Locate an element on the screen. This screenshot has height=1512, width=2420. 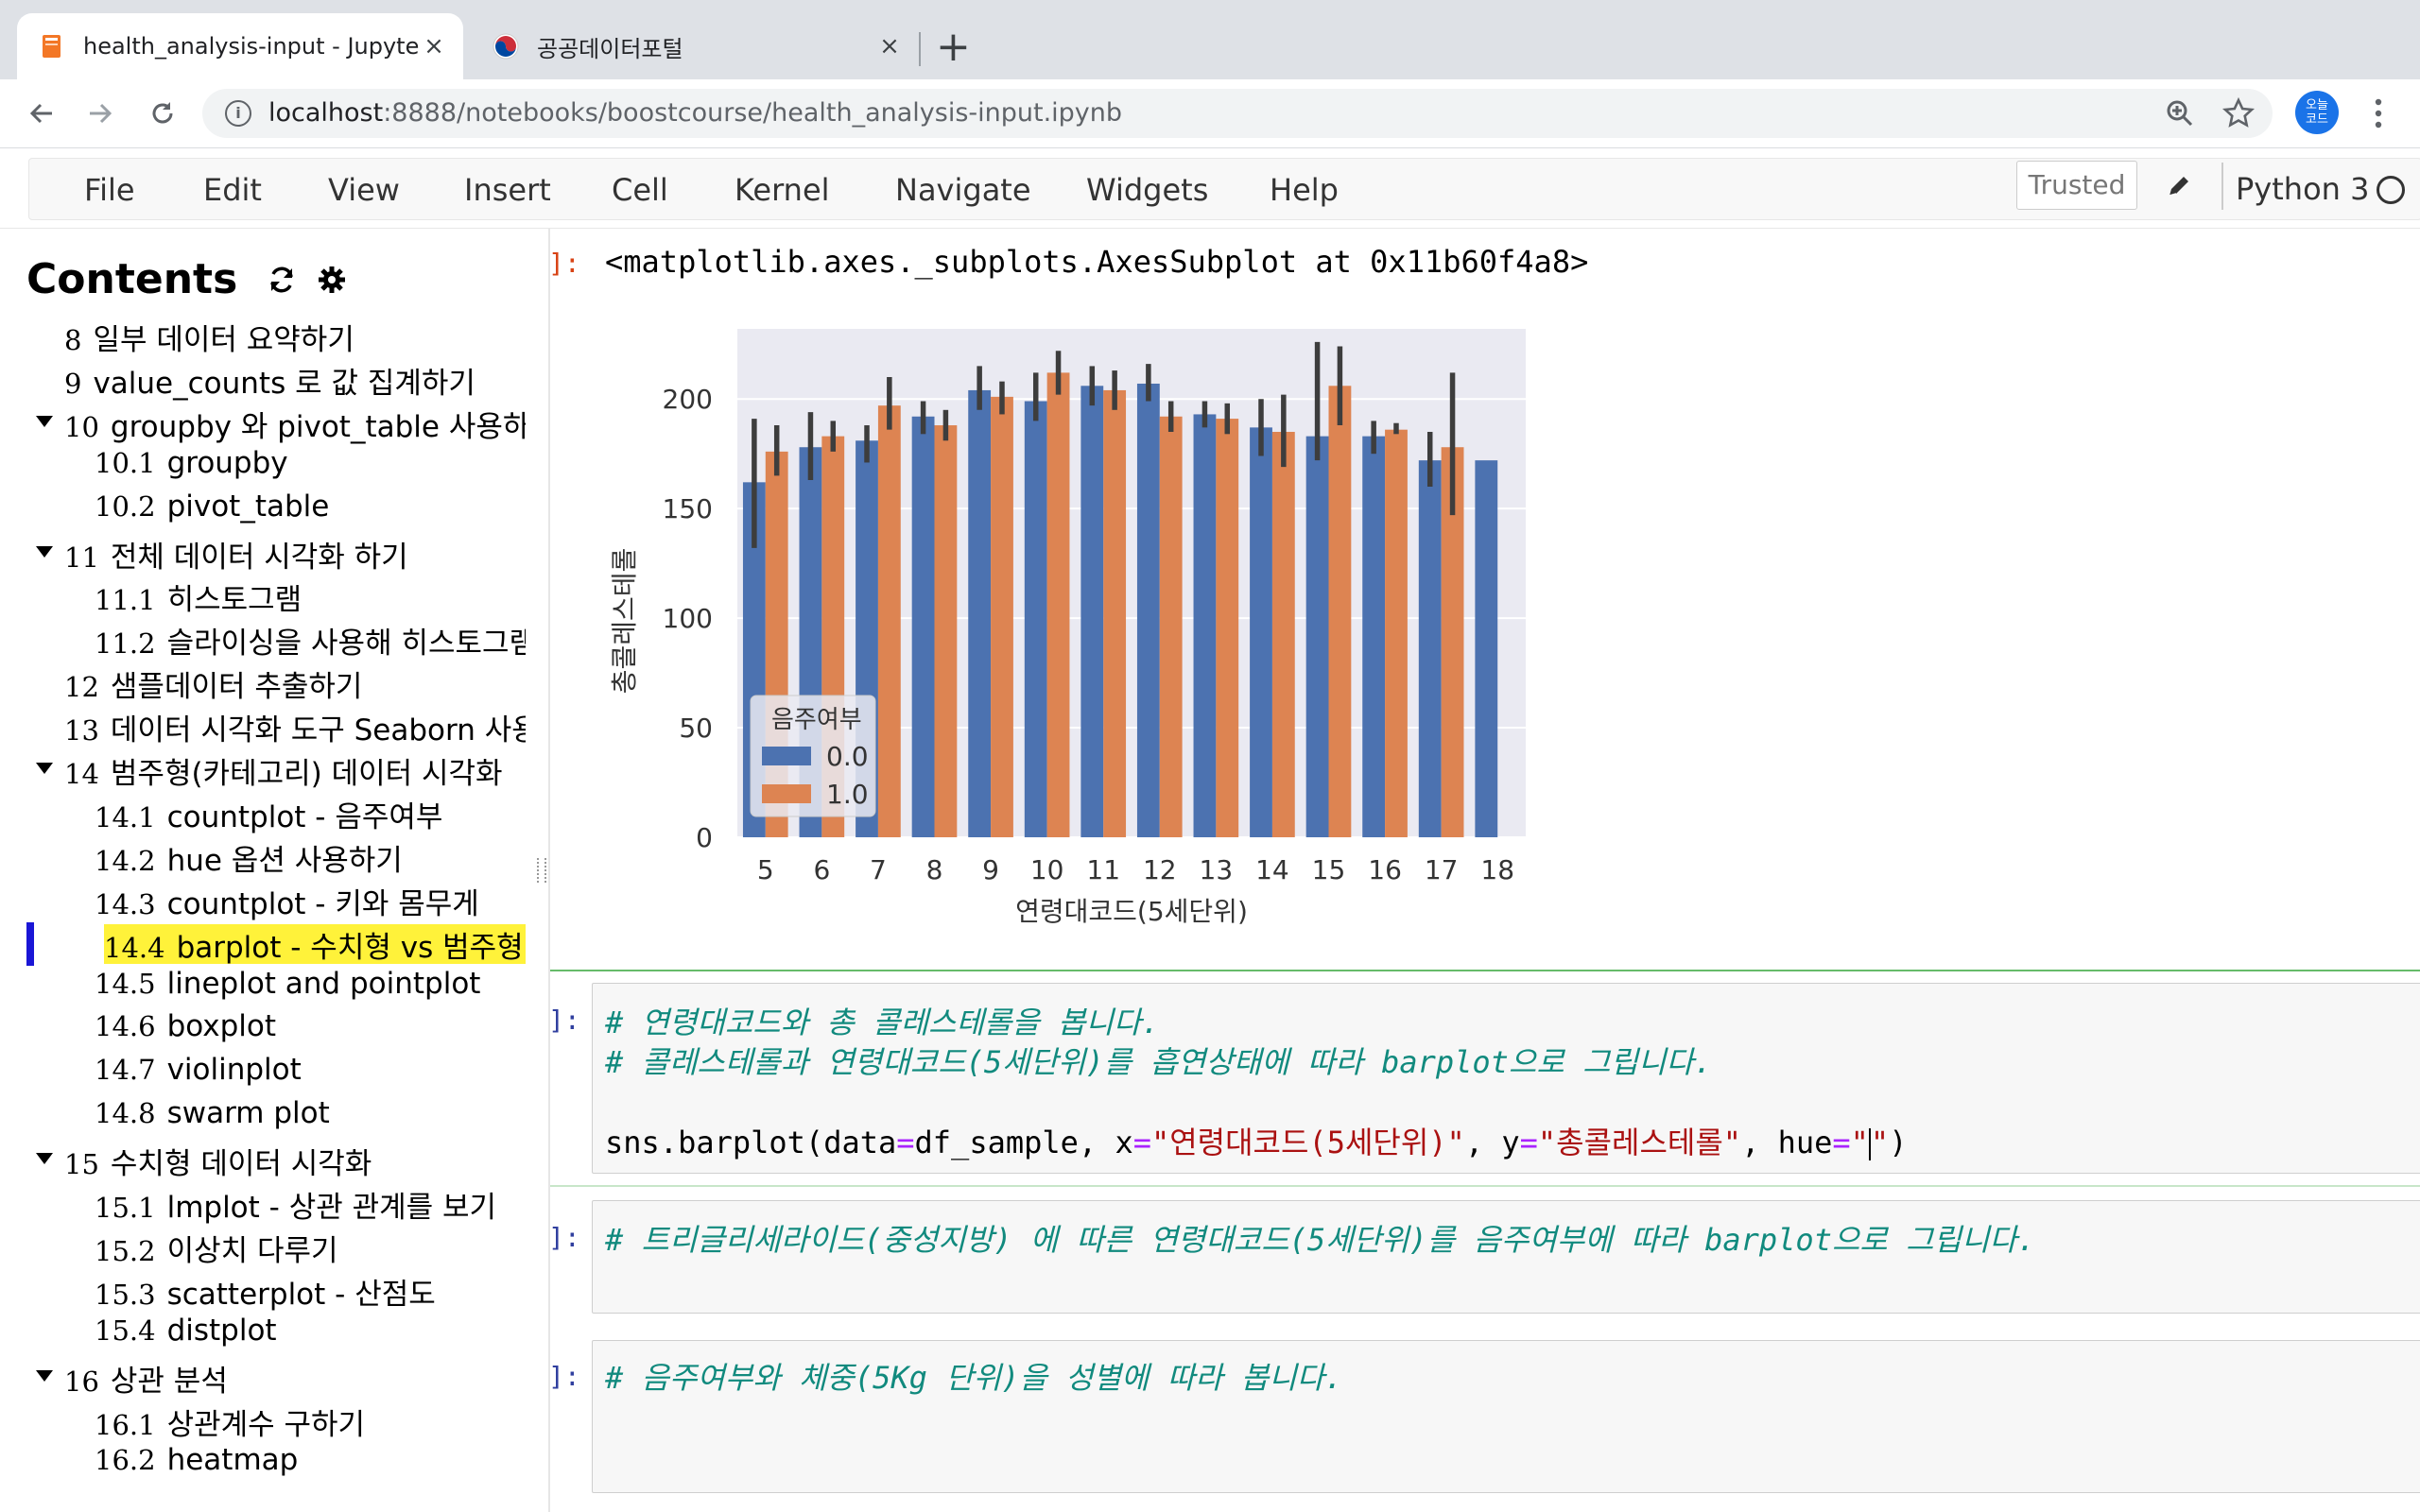
menu-navigate: Navigate is located at coordinates (963, 190).